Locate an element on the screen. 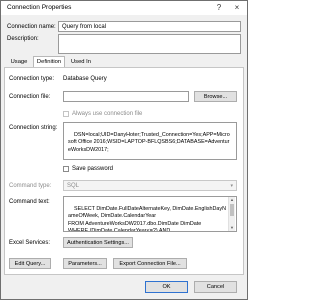 This screenshot has width=320, height=300. connection-string-label: Connection string: is located at coordinates (33, 128).